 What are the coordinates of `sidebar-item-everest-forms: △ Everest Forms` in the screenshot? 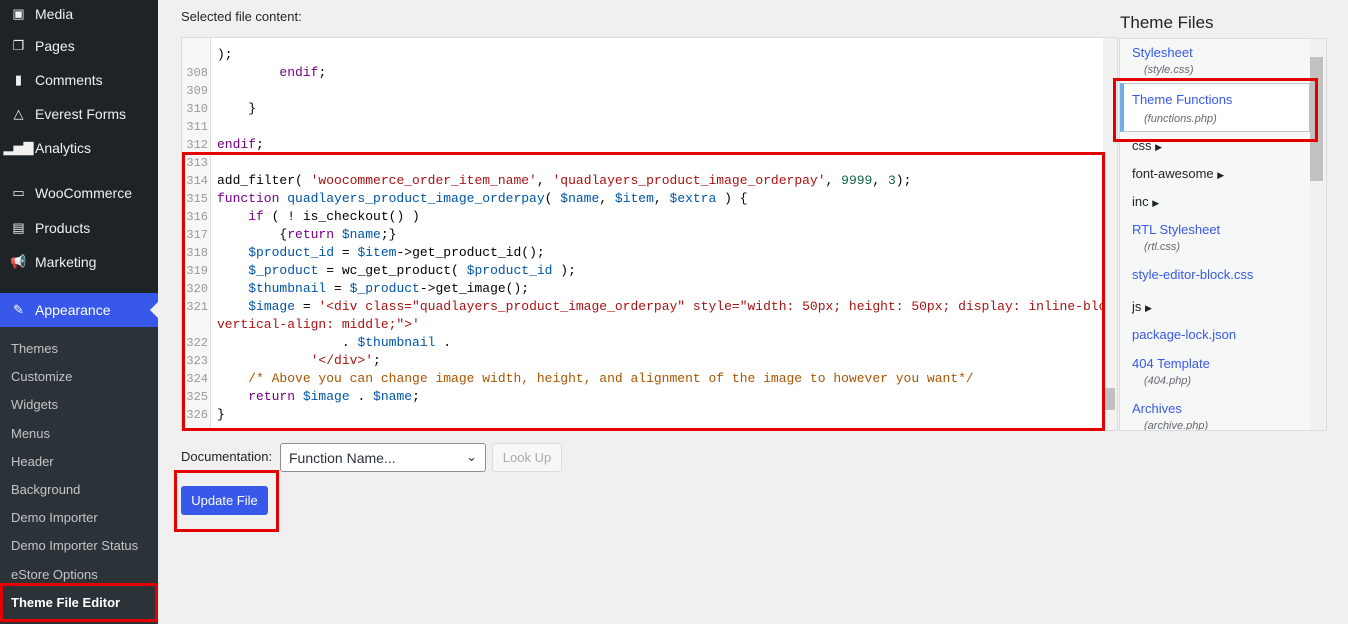 It's located at (79, 114).